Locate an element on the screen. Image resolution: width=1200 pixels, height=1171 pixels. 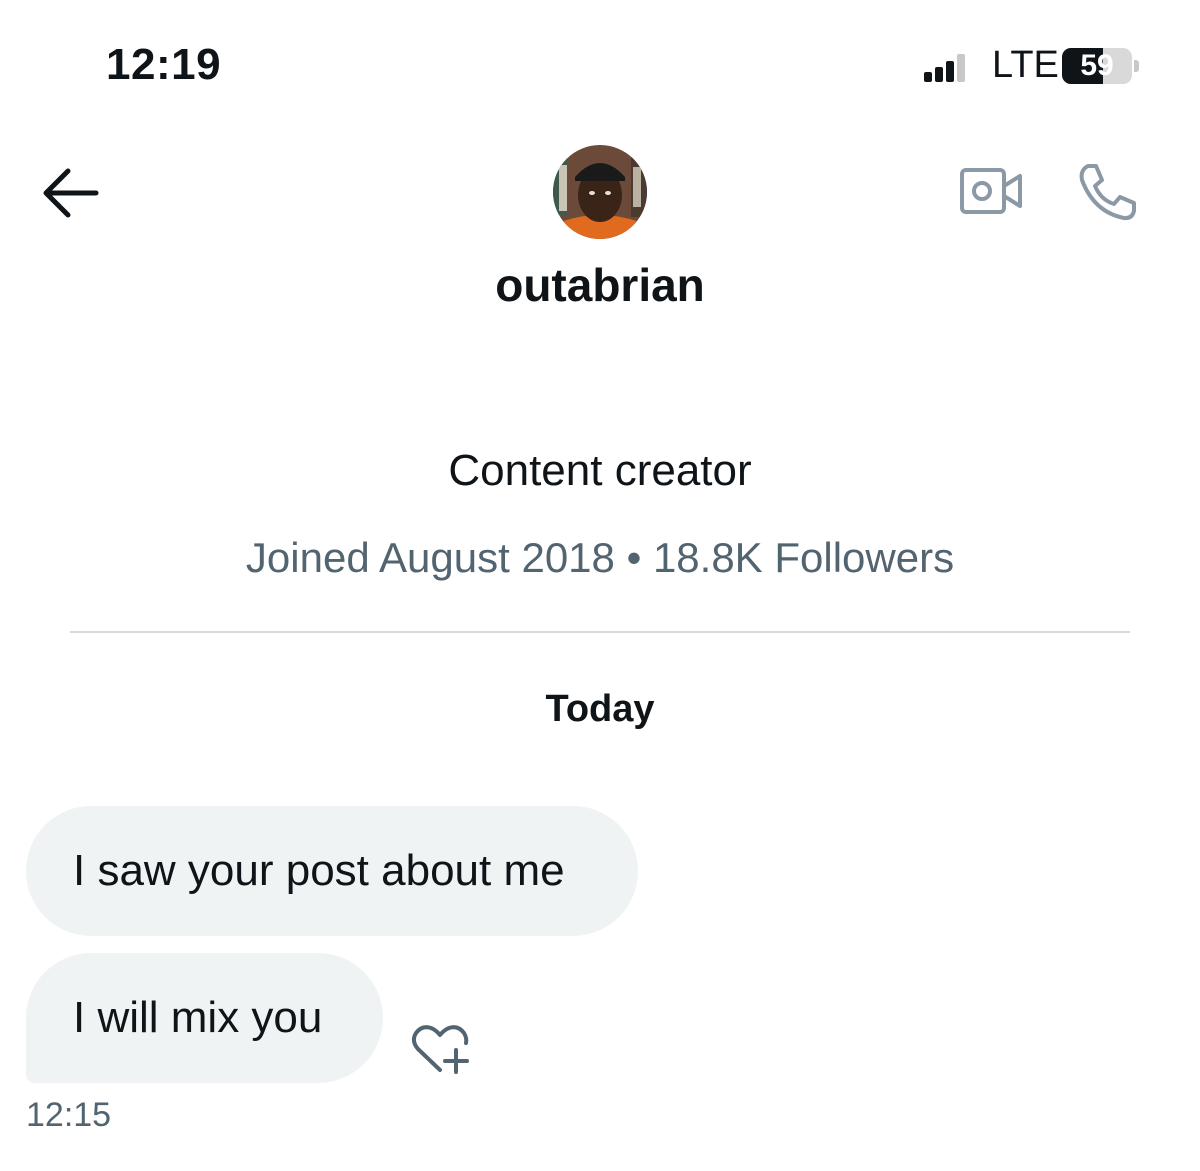
phone-icon is located at coordinates (1107, 192).